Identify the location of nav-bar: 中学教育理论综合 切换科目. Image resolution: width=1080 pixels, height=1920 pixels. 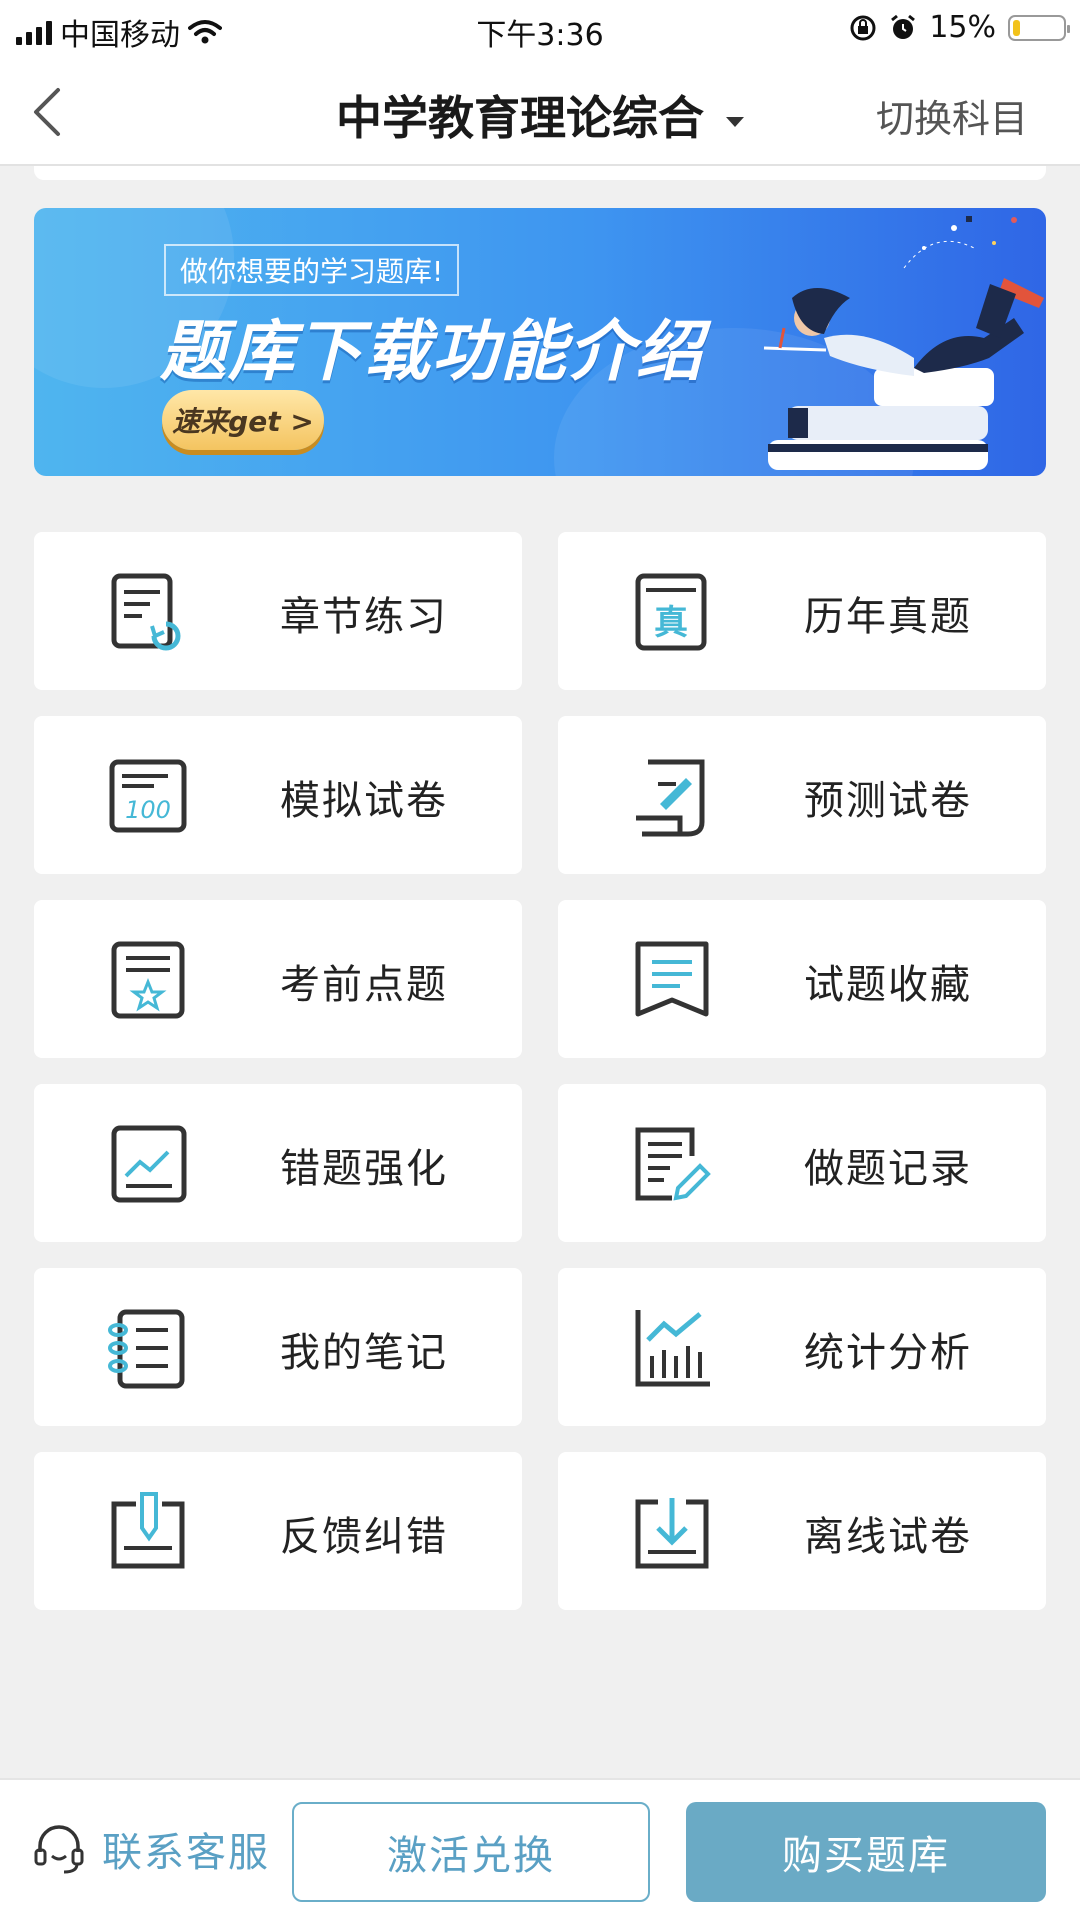
(540, 110).